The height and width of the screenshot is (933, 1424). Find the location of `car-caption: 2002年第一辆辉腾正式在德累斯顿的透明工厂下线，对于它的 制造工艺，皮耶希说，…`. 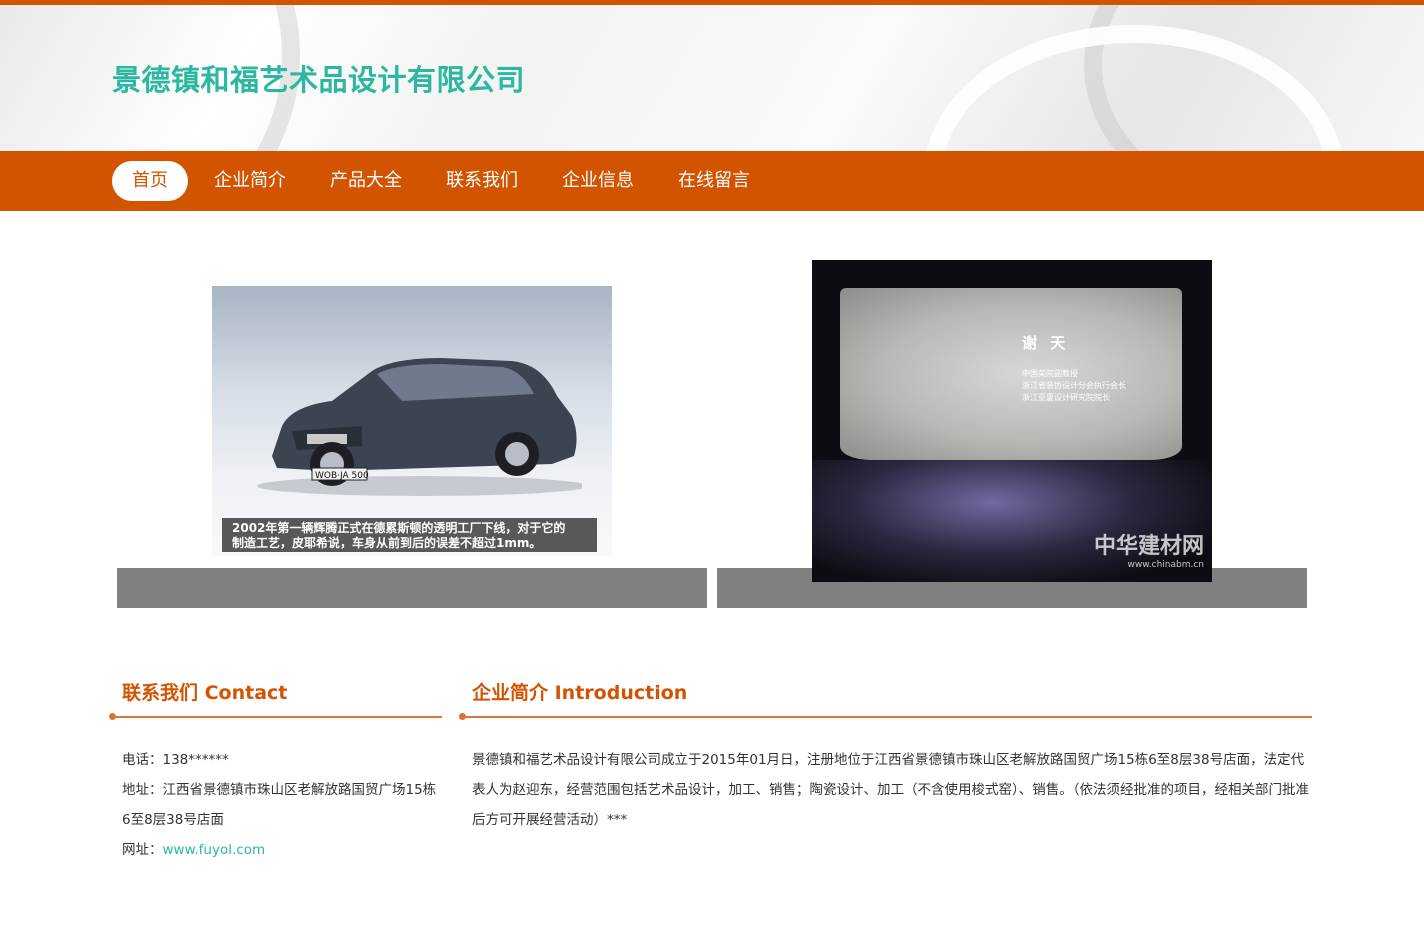

car-caption: 2002年第一辆辉腾正式在德累斯顿的透明工厂下线，对于它的 制造工艺，皮耶希说，… is located at coordinates (409, 535).